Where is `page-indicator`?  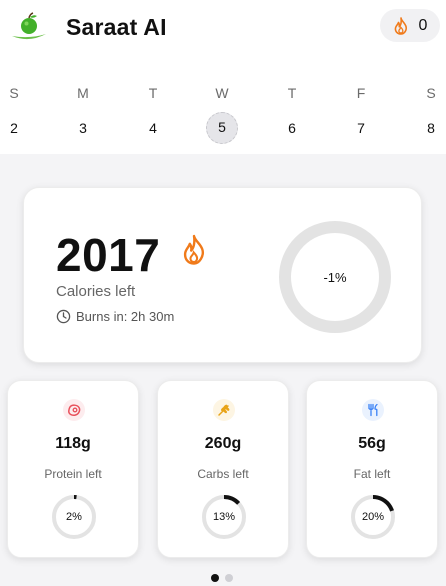
page-indicator is located at coordinates (222, 578).